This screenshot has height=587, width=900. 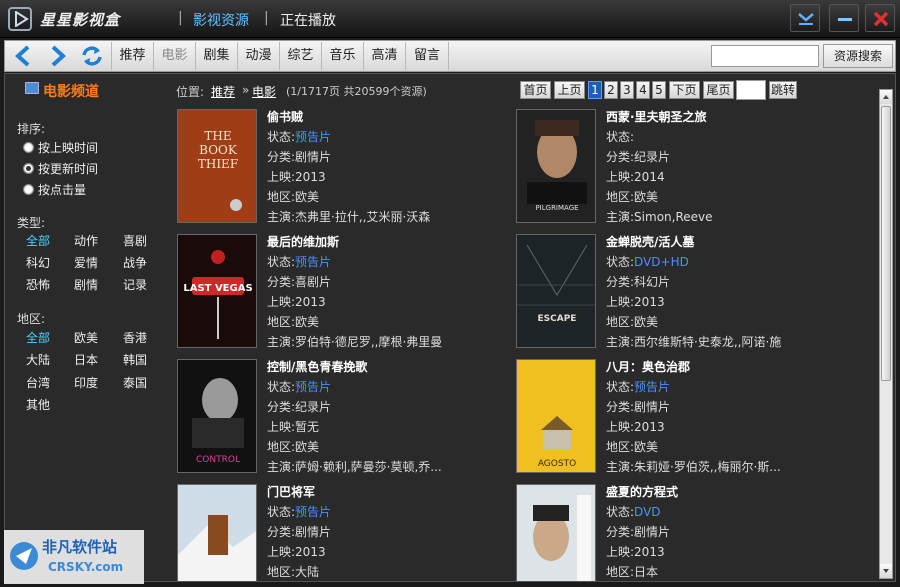 I want to click on category-recommend: 推荐, so click(x=132, y=56).